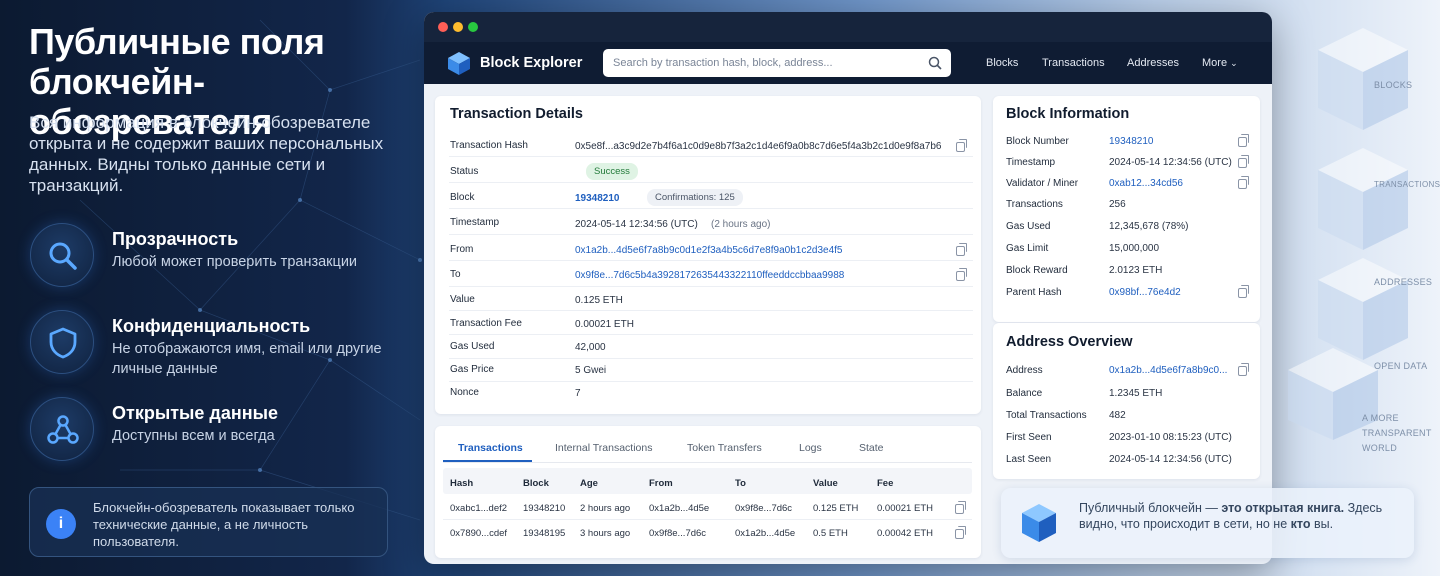  Describe the element at coordinates (462, 197) in the screenshot. I see `row-label: Block` at that location.